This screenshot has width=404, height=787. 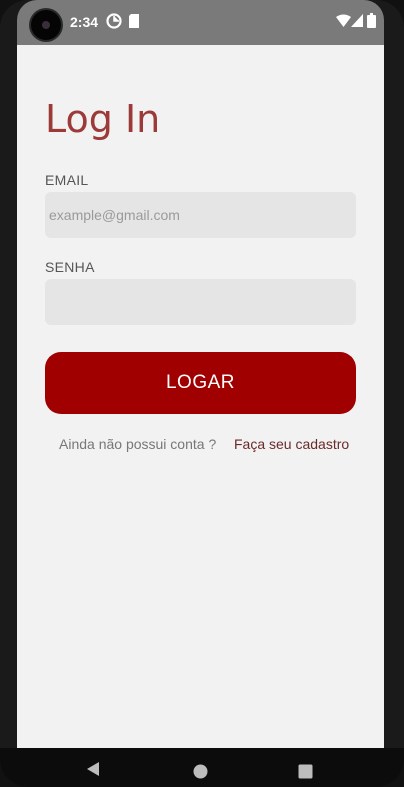 What do you see at coordinates (305, 774) in the screenshot?
I see `recents-icon` at bounding box center [305, 774].